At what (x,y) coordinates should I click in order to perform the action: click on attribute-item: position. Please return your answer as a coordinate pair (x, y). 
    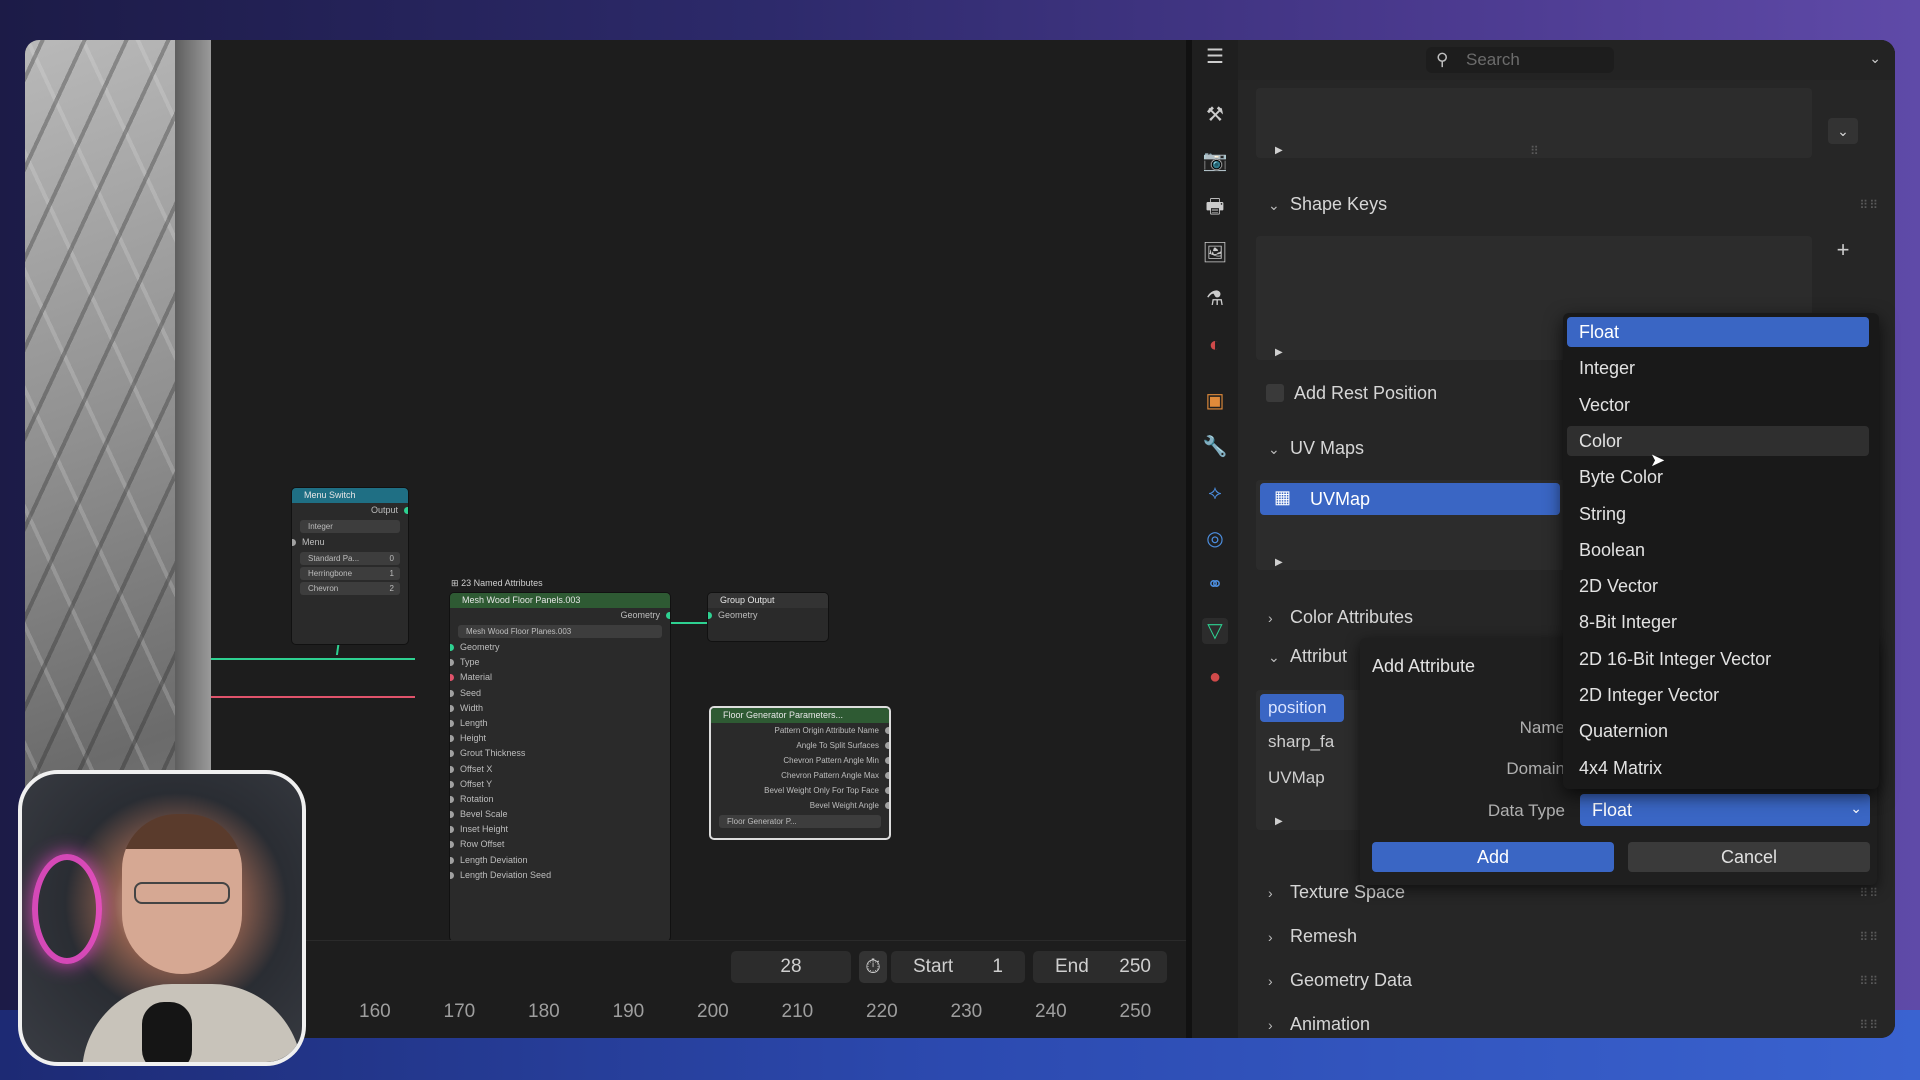
    Looking at the image, I should click on (1302, 708).